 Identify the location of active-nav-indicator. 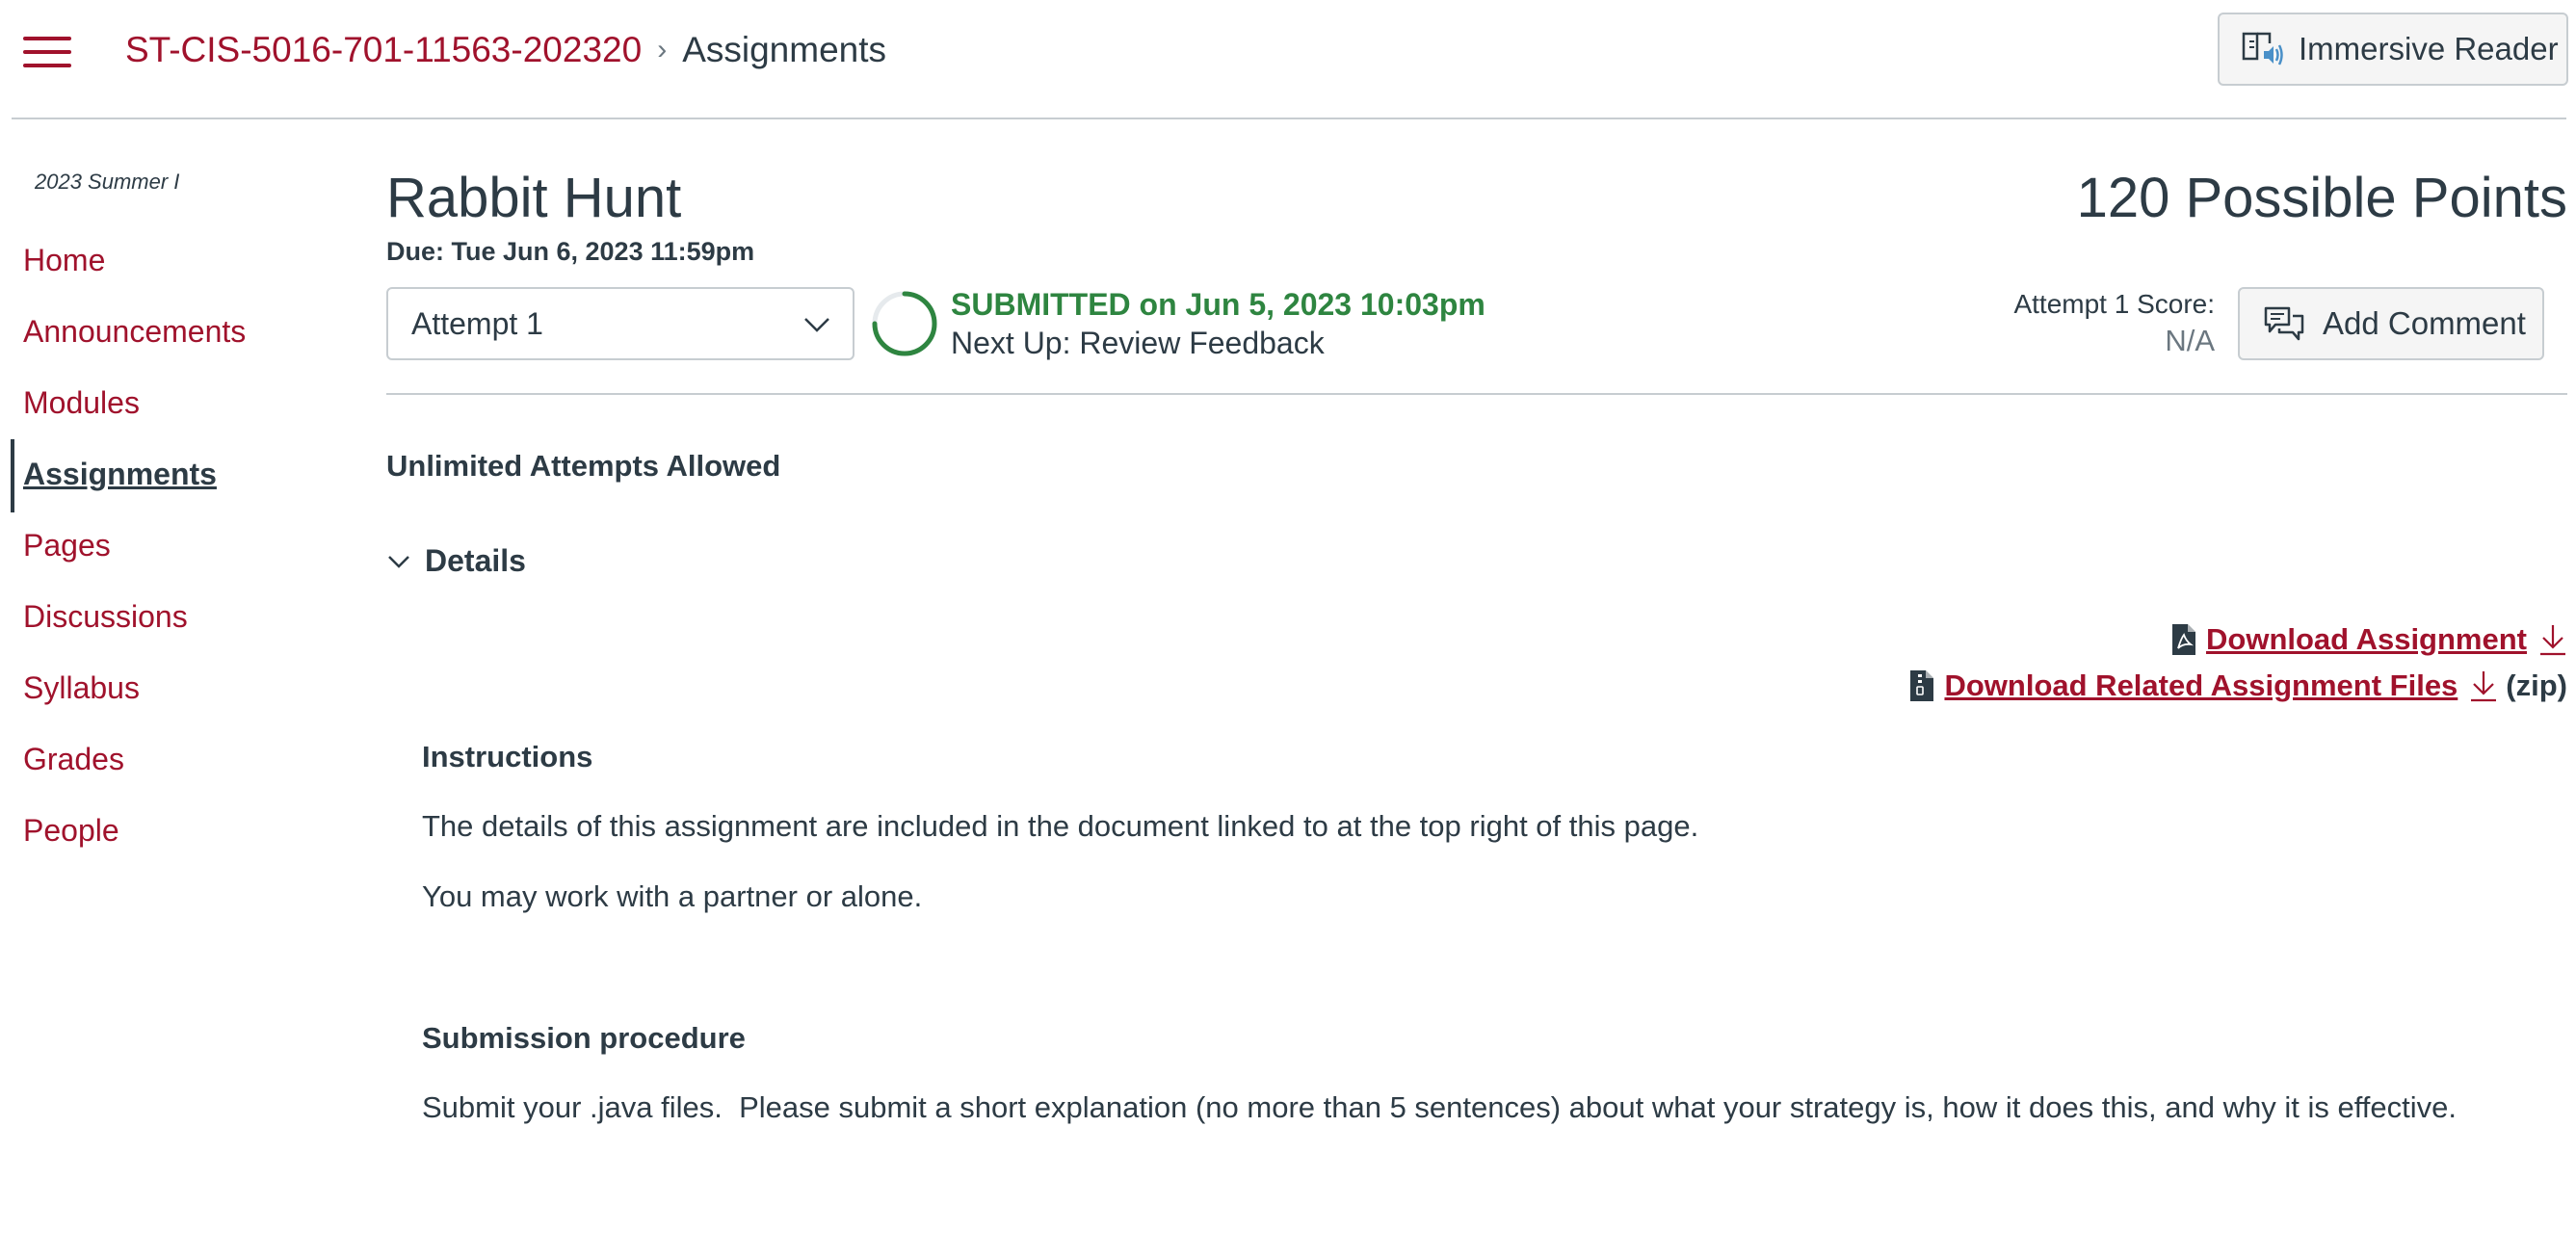
(13, 476).